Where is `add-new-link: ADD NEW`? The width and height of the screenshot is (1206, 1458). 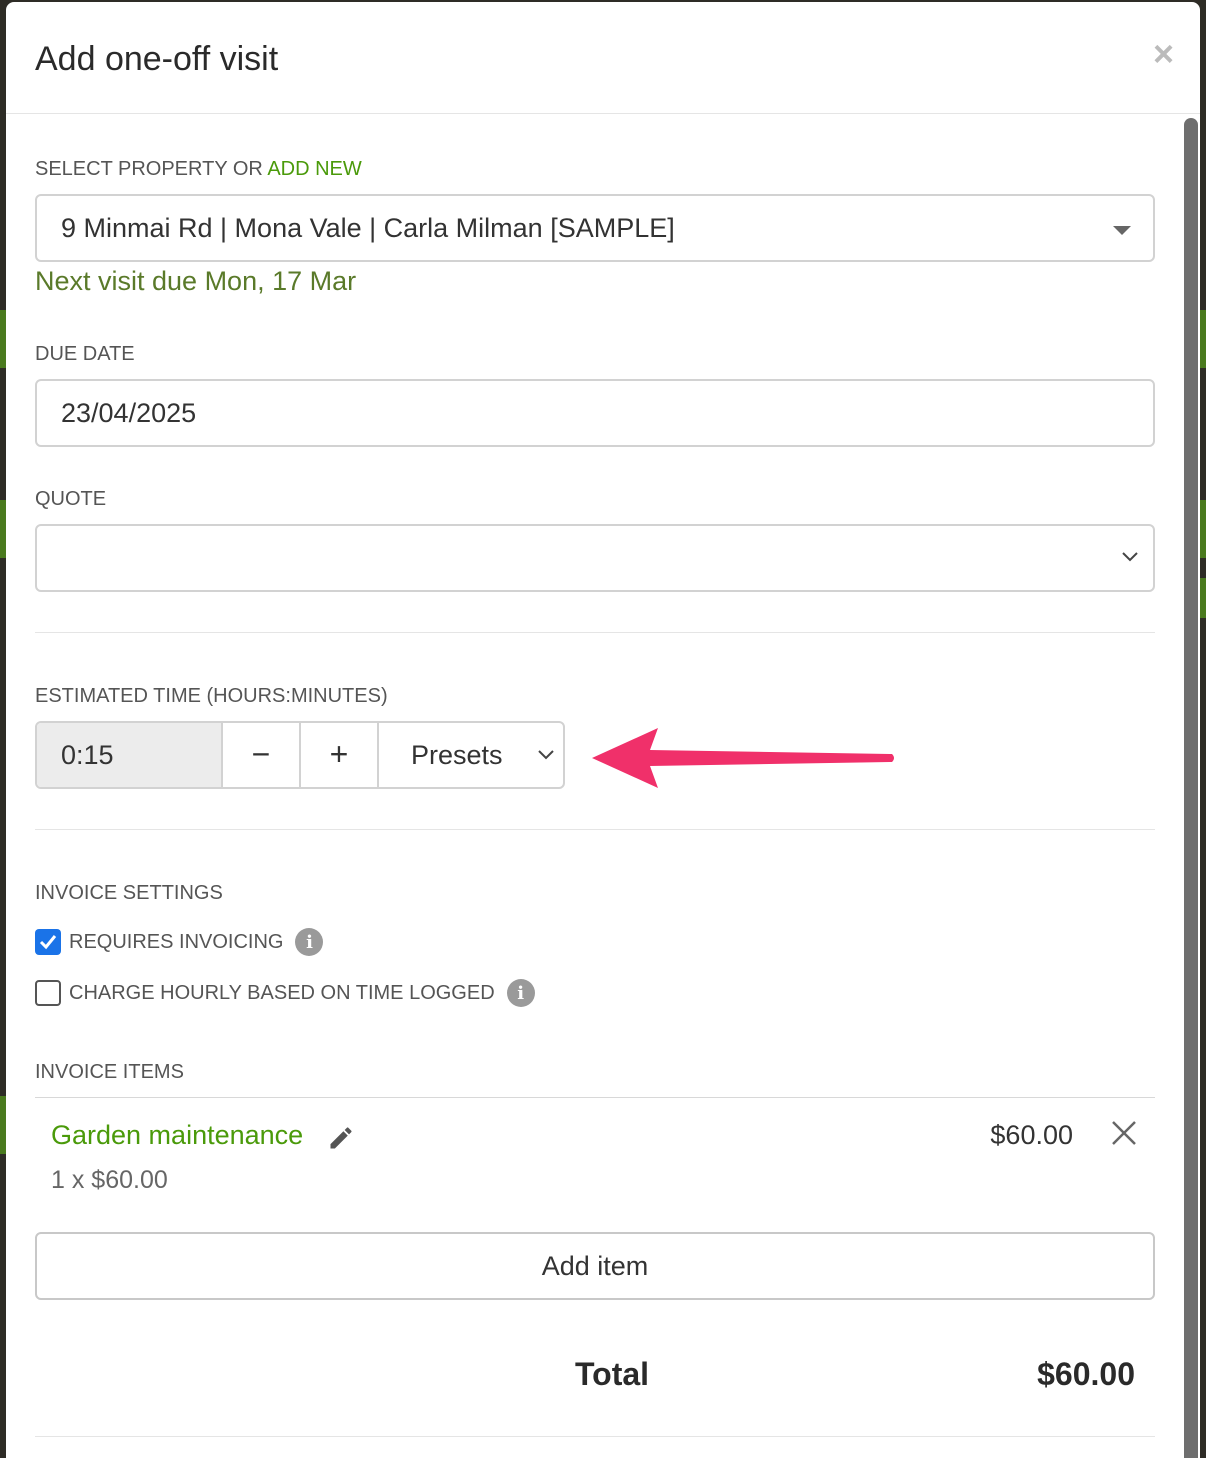
add-new-link: ADD NEW is located at coordinates (314, 169).